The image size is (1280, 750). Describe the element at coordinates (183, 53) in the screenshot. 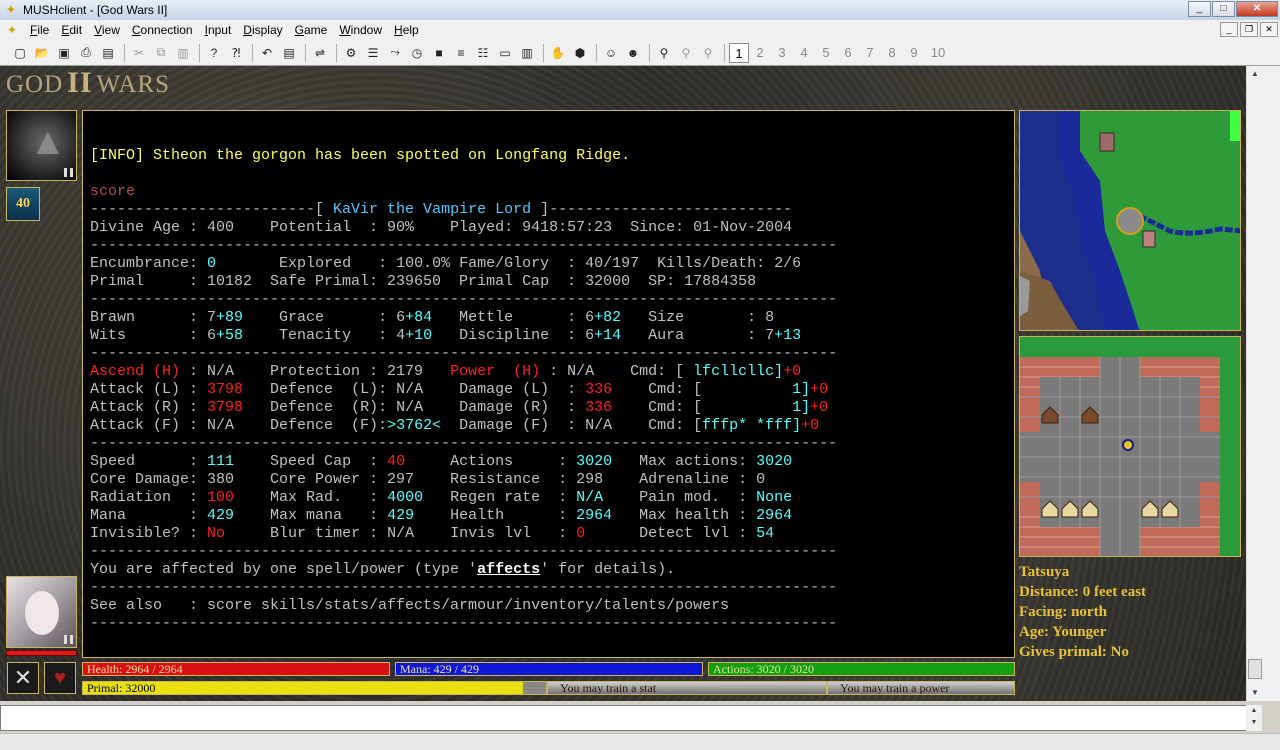

I see `paste-icon: ▥` at that location.